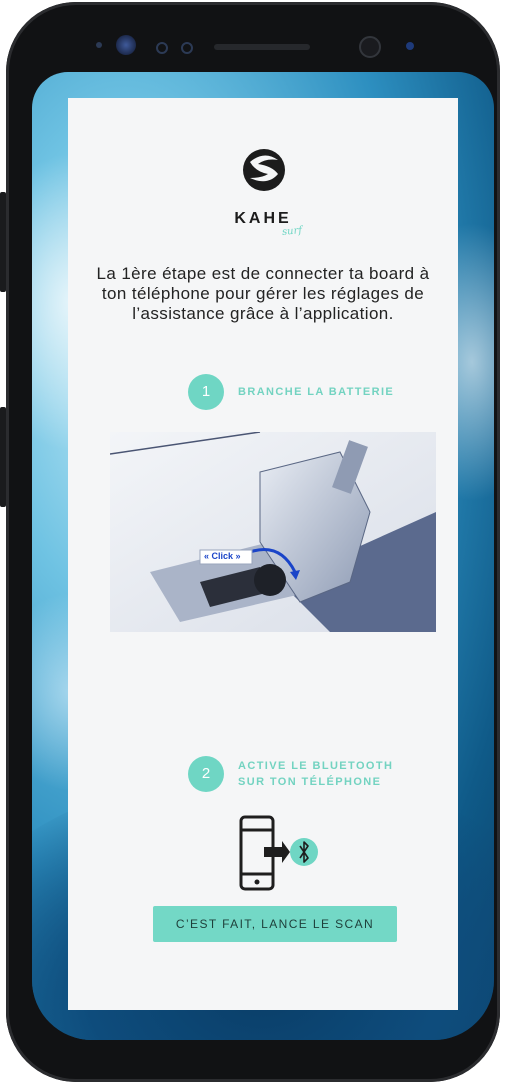  What do you see at coordinates (263, 218) in the screenshot?
I see `brand-name: KAHE` at bounding box center [263, 218].